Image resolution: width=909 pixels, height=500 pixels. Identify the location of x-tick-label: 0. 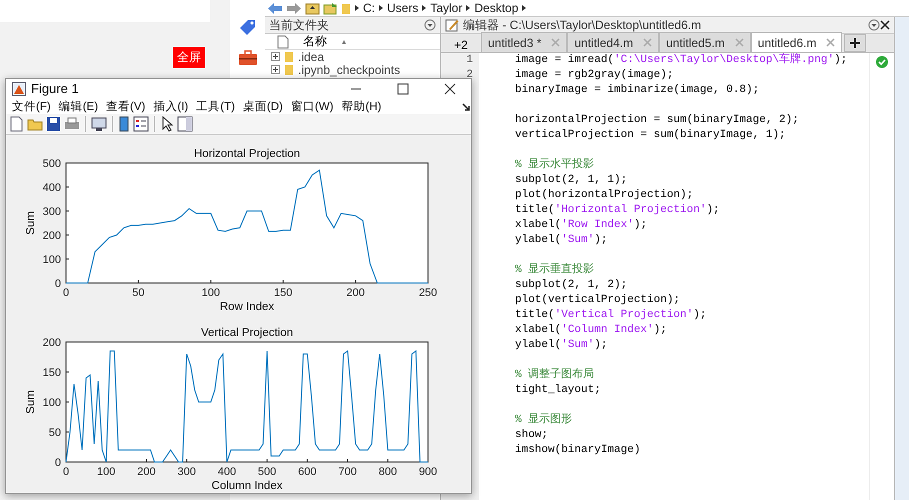
(66, 293).